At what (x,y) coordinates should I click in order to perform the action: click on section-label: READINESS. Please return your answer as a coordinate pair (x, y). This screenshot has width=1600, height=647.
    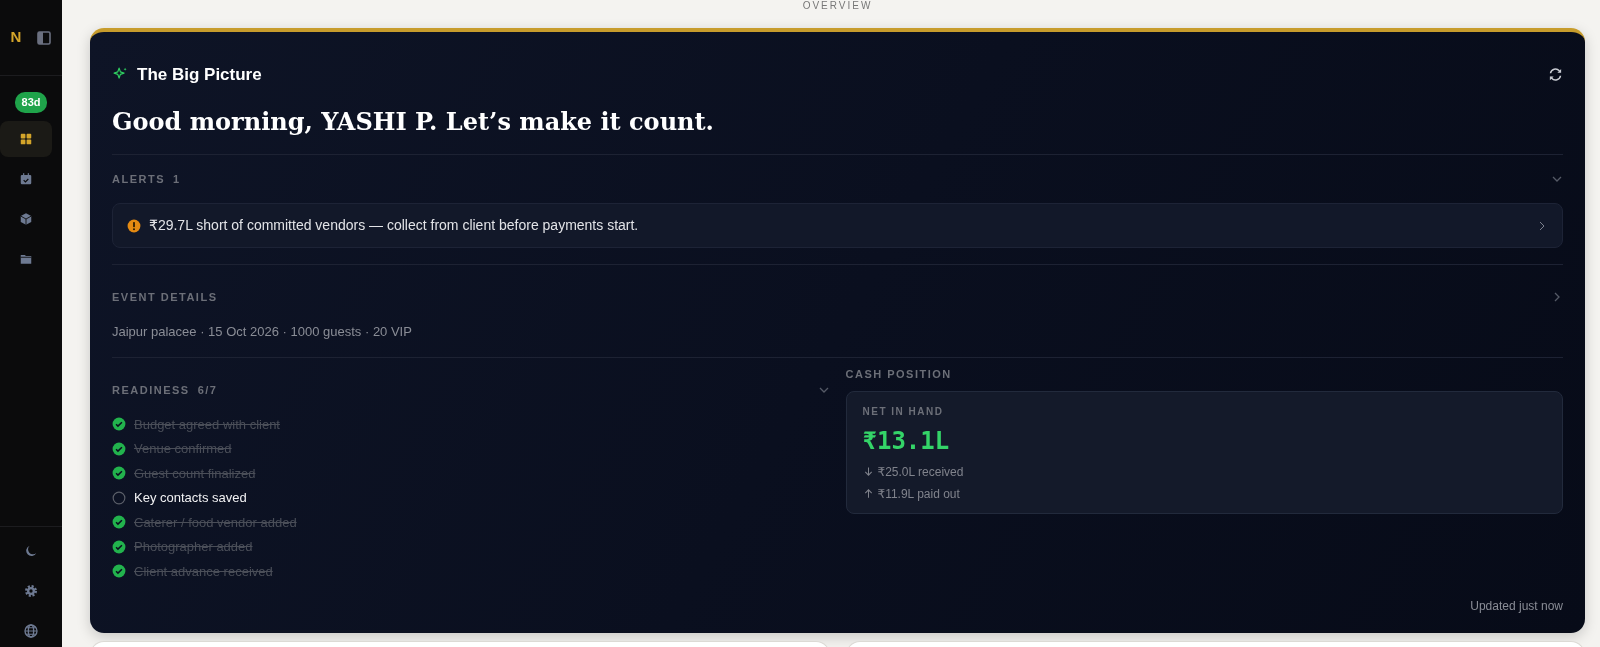
    Looking at the image, I should click on (151, 390).